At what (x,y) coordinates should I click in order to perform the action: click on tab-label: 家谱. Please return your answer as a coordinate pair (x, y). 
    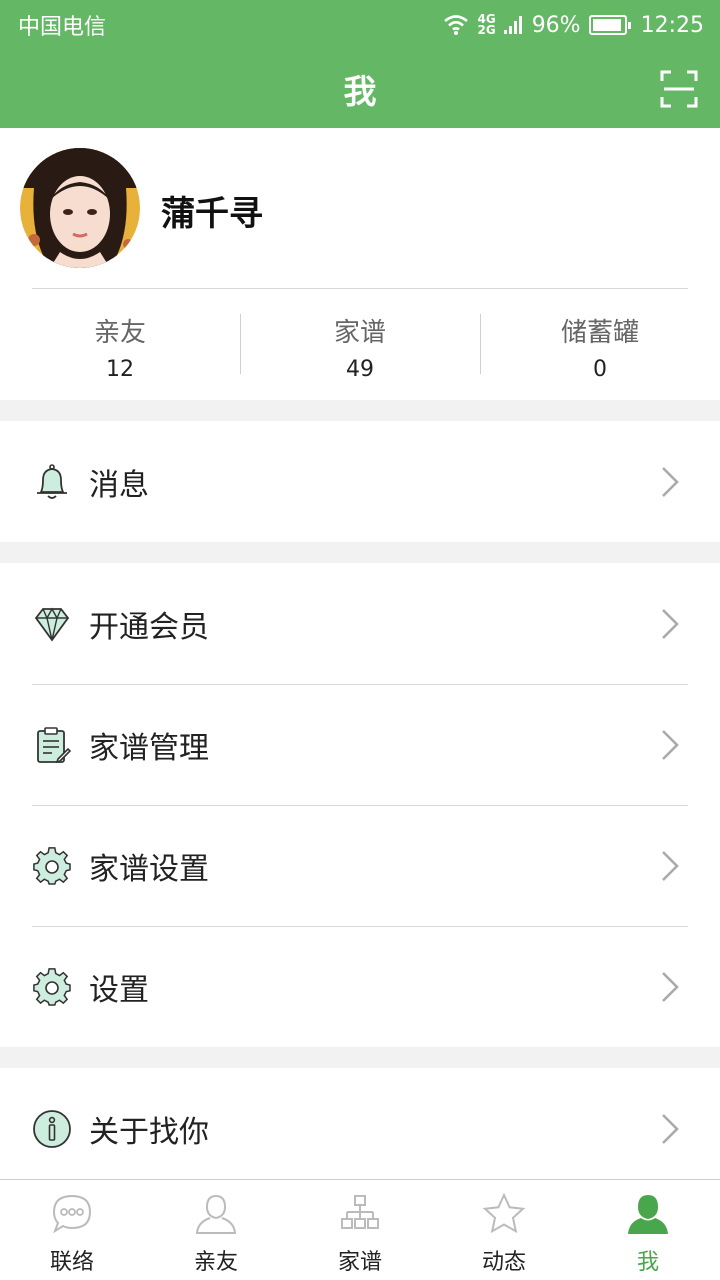
    Looking at the image, I should click on (359, 1262).